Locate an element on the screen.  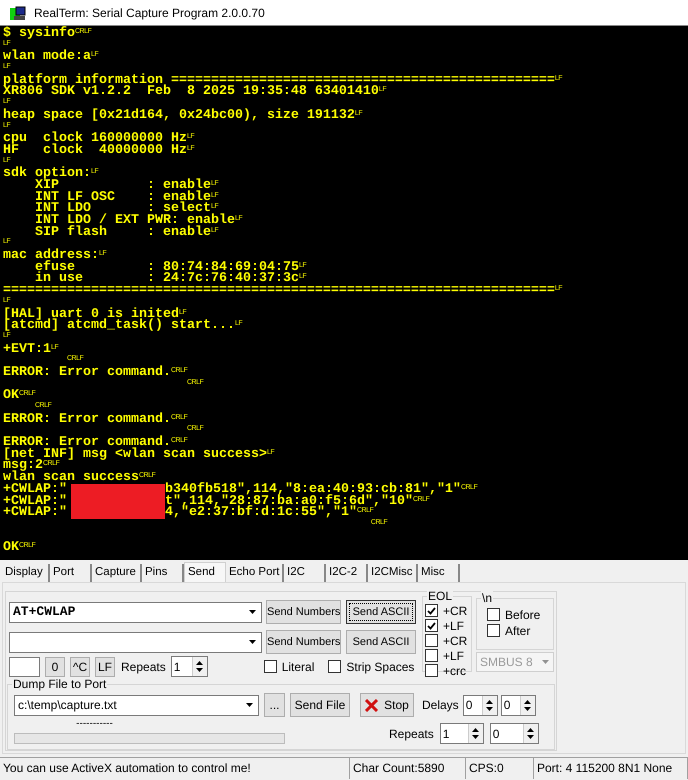
group-title: \n is located at coordinates (487, 598).